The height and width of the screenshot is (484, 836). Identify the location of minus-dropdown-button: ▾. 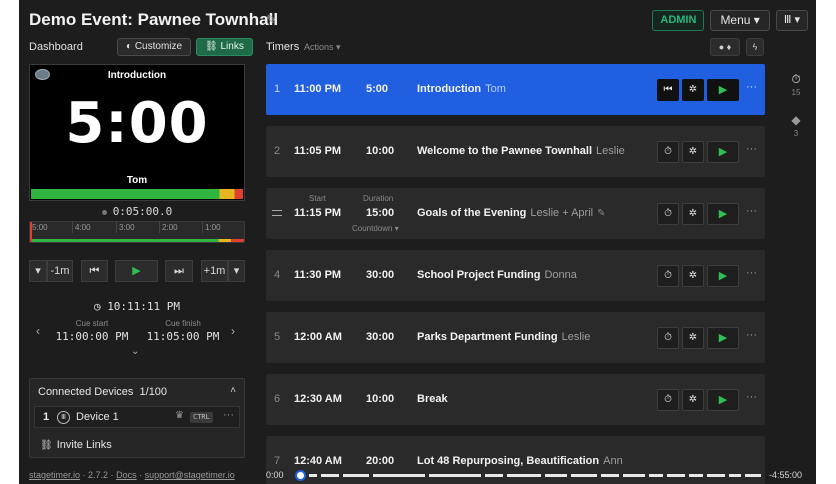
(38, 271).